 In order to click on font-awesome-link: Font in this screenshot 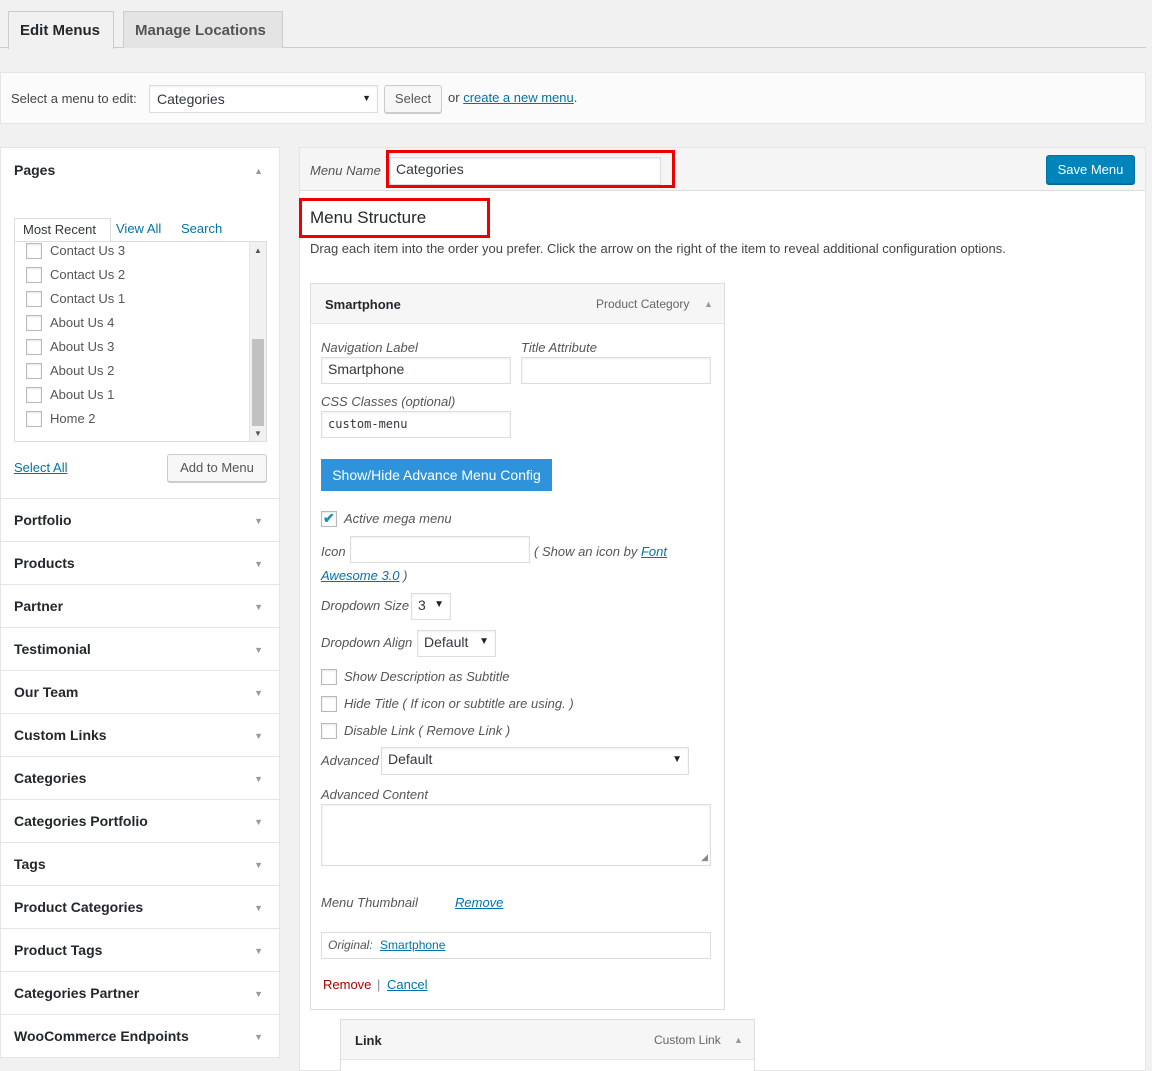, I will do `click(654, 551)`.